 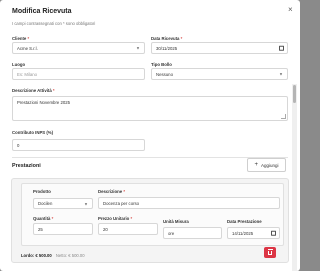 I want to click on quantita-label: Quantità *, so click(x=43, y=218).